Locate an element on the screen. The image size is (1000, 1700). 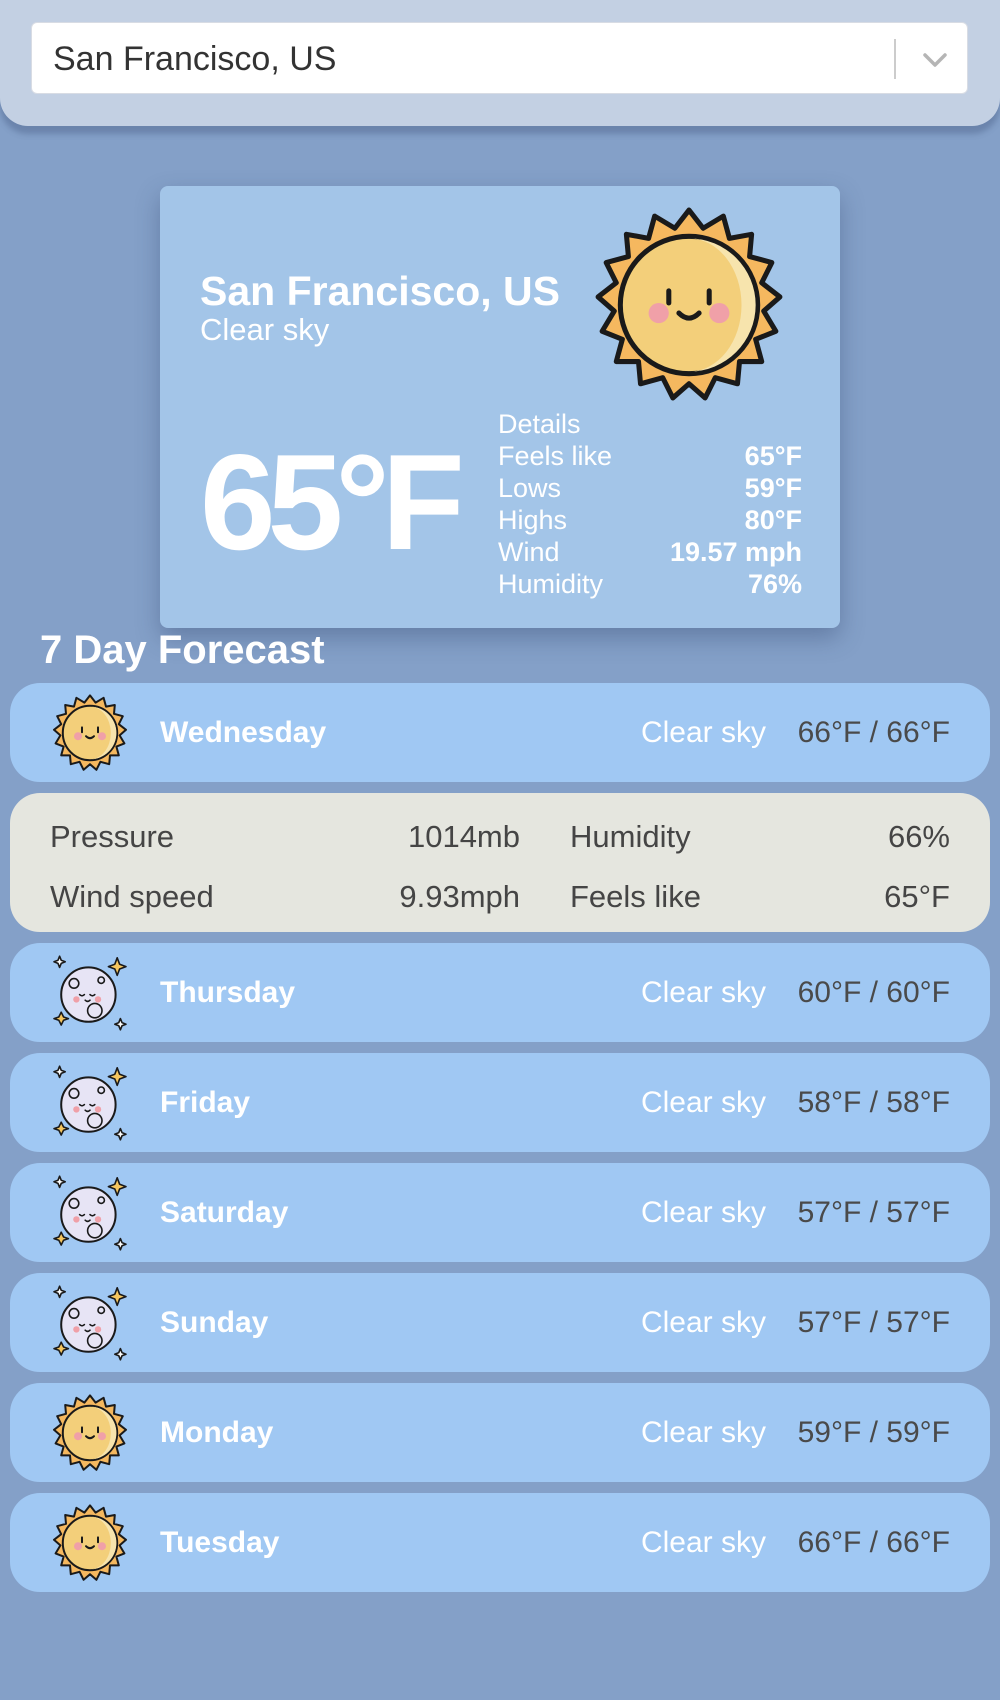
forecast-temperature: 58°F / 58°F is located at coordinates (873, 1102).